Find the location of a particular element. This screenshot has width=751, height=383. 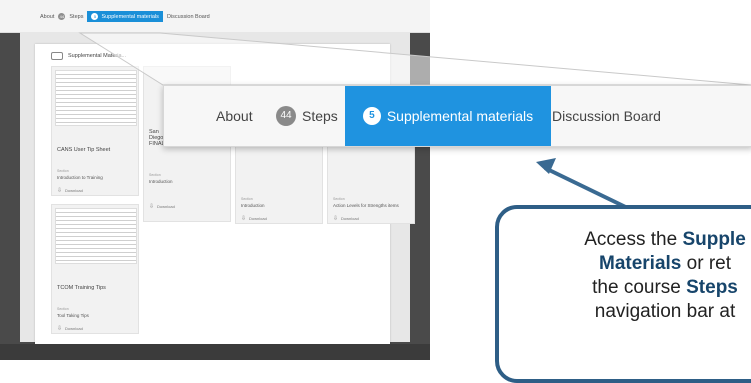

nav-steps: 44 Steps is located at coordinates (307, 116).